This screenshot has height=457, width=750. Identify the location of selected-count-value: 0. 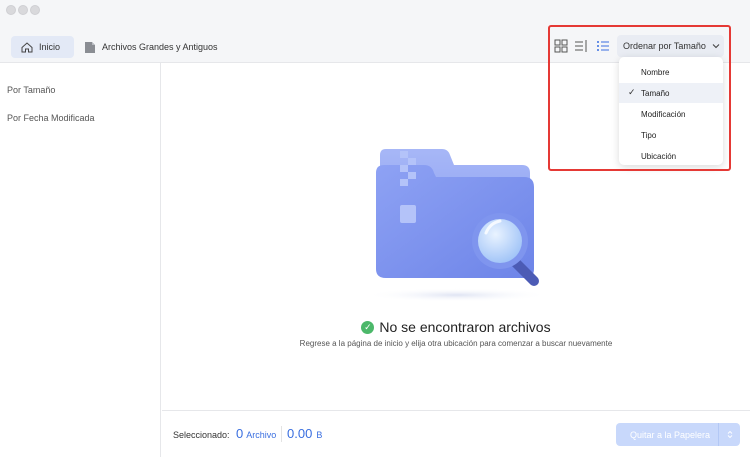
(240, 433).